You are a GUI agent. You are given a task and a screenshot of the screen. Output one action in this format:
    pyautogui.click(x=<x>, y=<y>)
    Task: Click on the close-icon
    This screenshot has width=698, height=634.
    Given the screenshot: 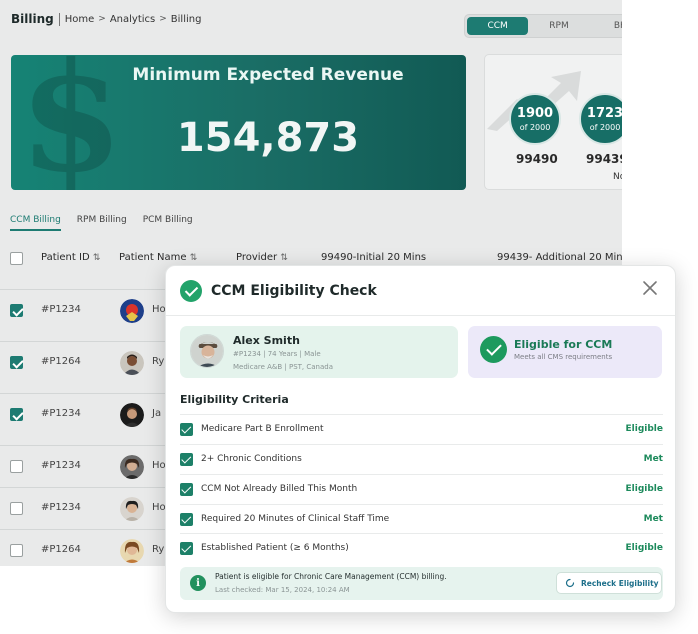 What is the action you would take?
    pyautogui.click(x=650, y=288)
    